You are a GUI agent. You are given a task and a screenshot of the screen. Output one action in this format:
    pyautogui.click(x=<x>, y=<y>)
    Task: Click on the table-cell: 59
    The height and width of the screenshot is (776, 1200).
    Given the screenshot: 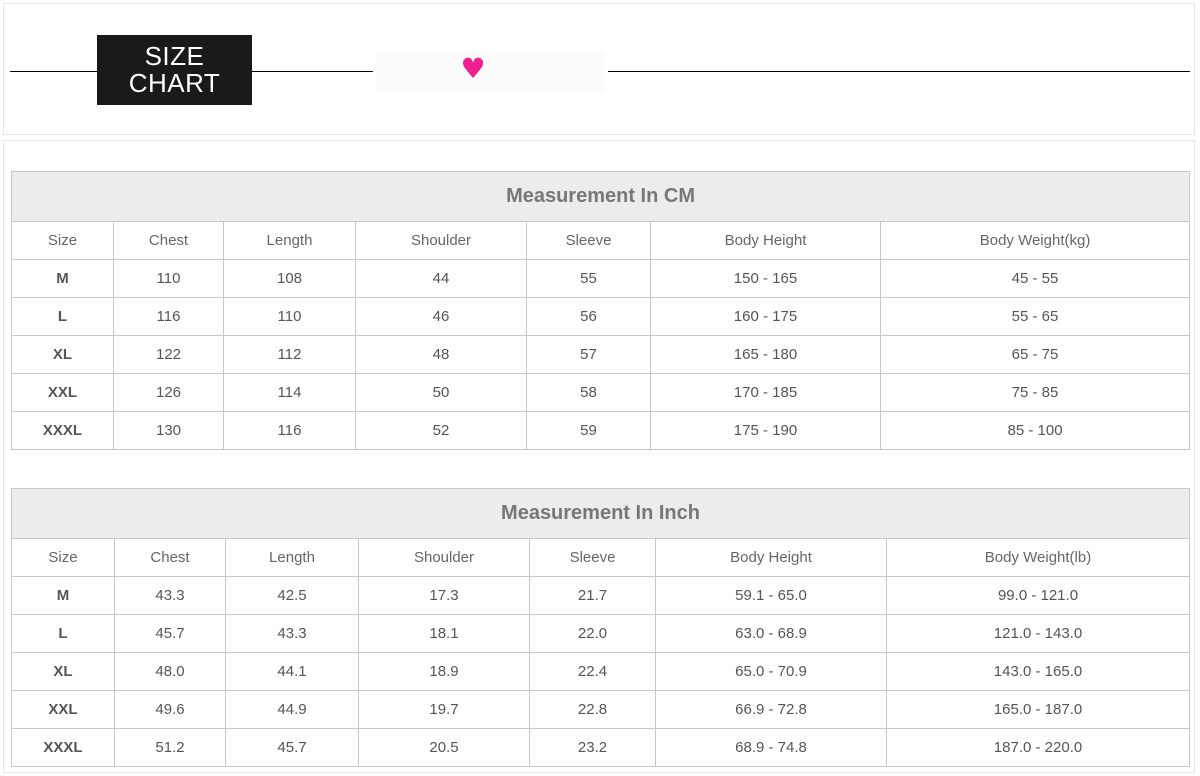 What is the action you would take?
    pyautogui.click(x=588, y=430)
    